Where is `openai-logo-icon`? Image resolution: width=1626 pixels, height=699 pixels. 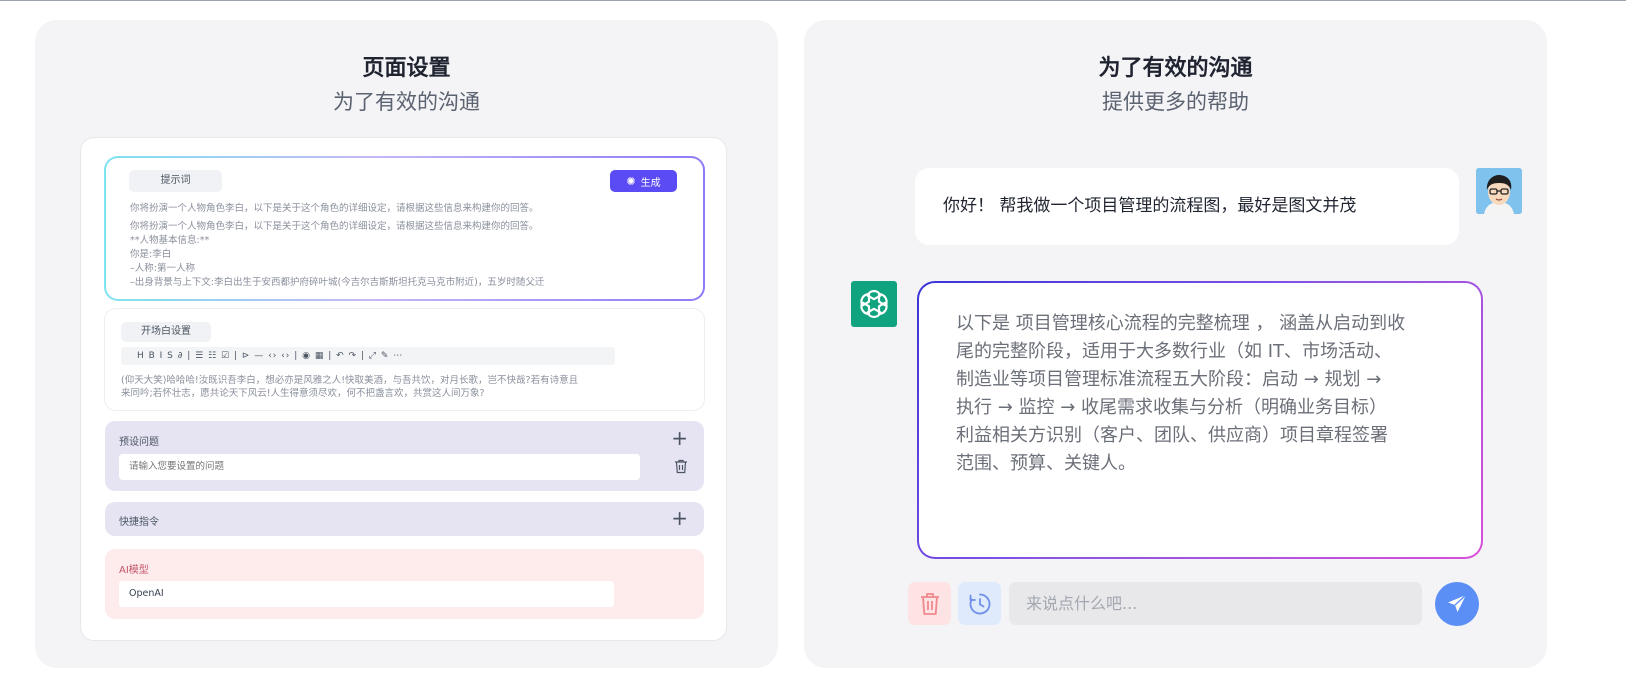 openai-logo-icon is located at coordinates (874, 304).